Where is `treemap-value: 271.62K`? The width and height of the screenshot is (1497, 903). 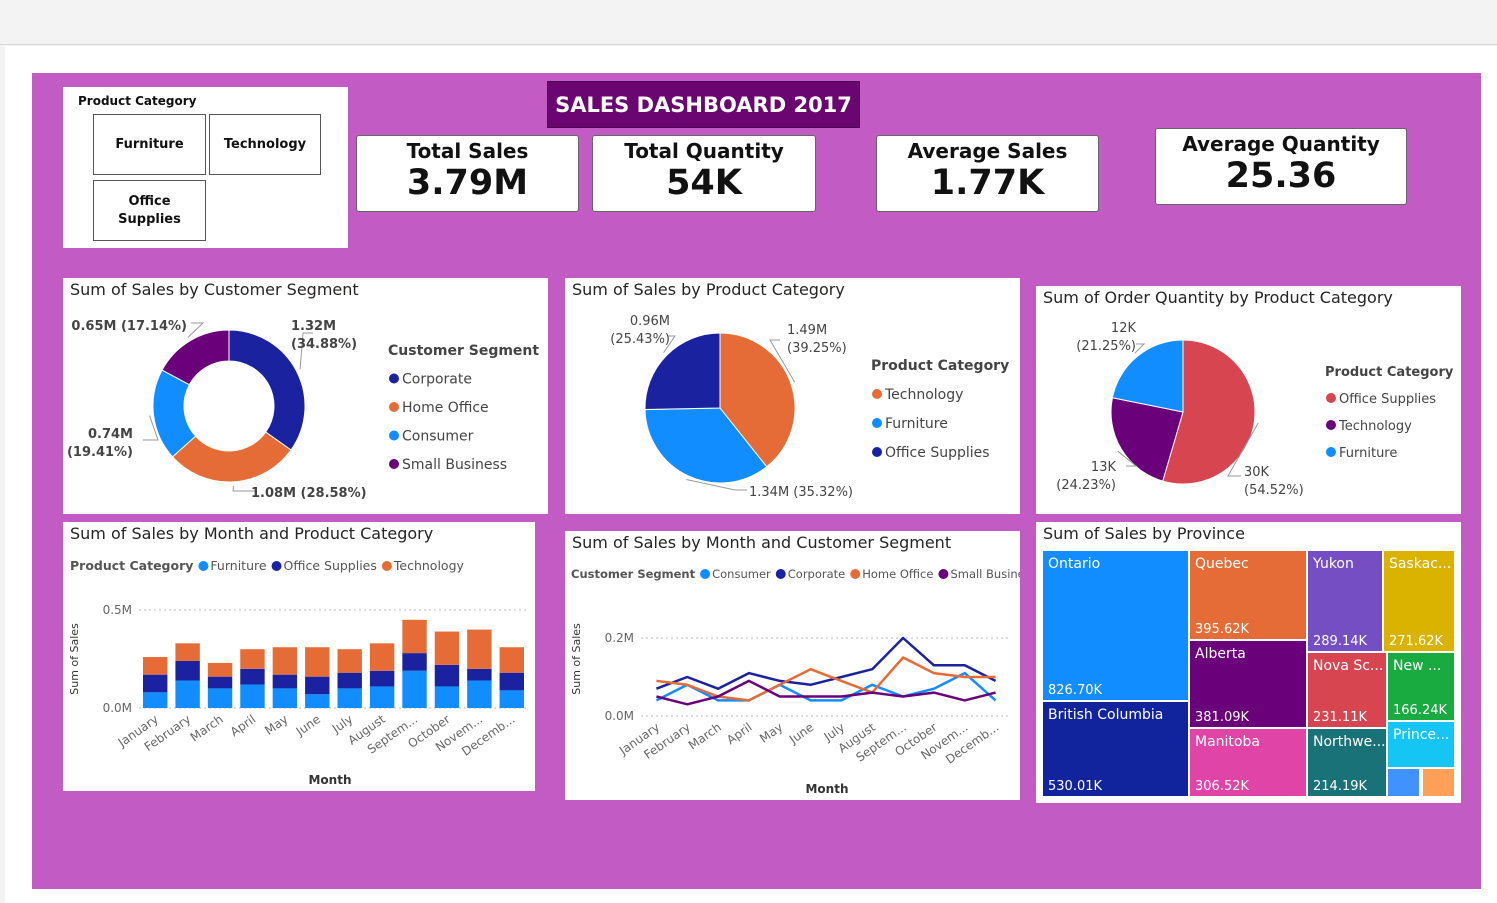 treemap-value: 271.62K is located at coordinates (1416, 641).